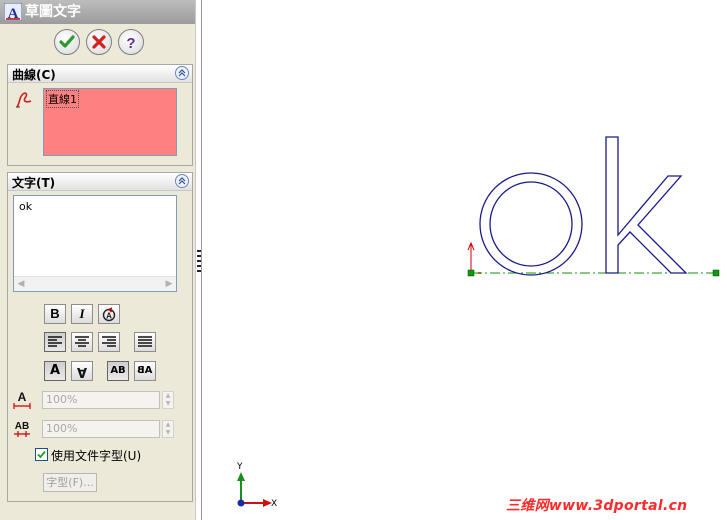 The width and height of the screenshot is (727, 520). Describe the element at coordinates (597, 506) in the screenshot. I see `watermark: 三维网www.3dportal.cn` at that location.